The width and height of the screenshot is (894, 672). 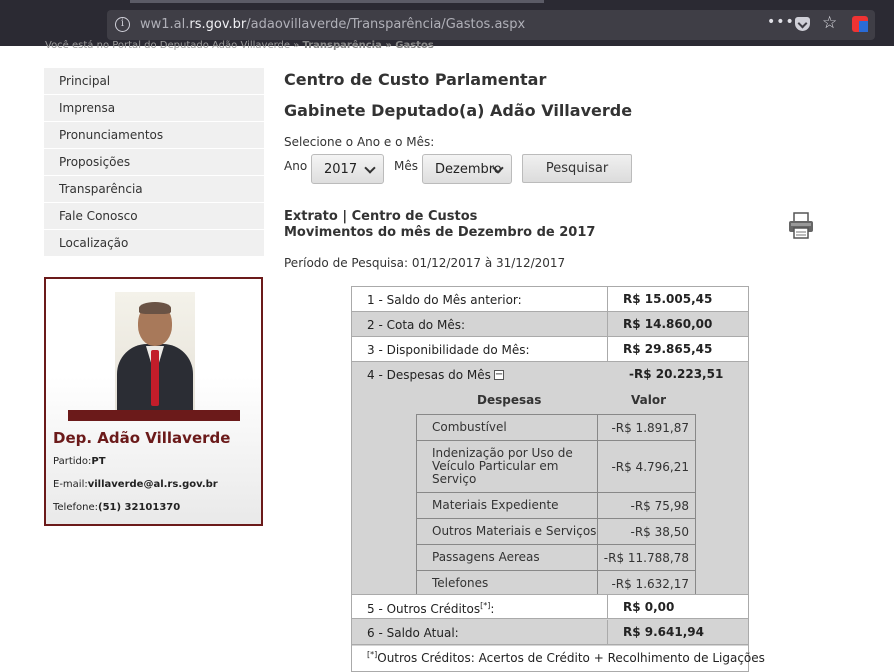 What do you see at coordinates (139, 507) in the screenshot?
I see `telefone-value: (51) 32101370` at bounding box center [139, 507].